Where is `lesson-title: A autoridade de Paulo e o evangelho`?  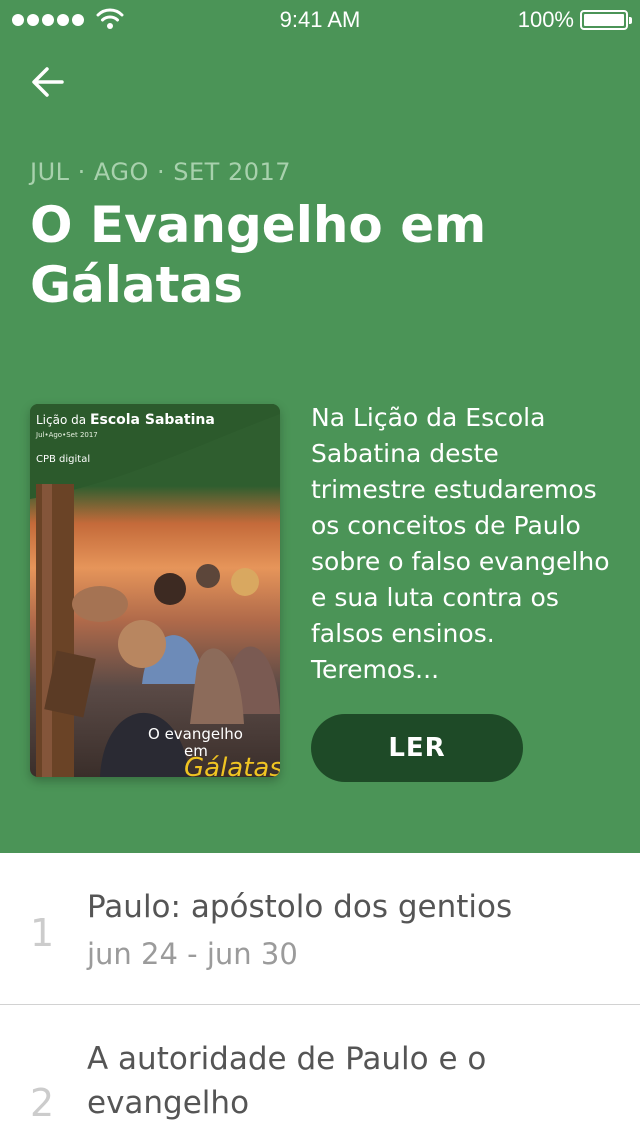 lesson-title: A autoridade de Paulo e o evangelho is located at coordinates (287, 1081).